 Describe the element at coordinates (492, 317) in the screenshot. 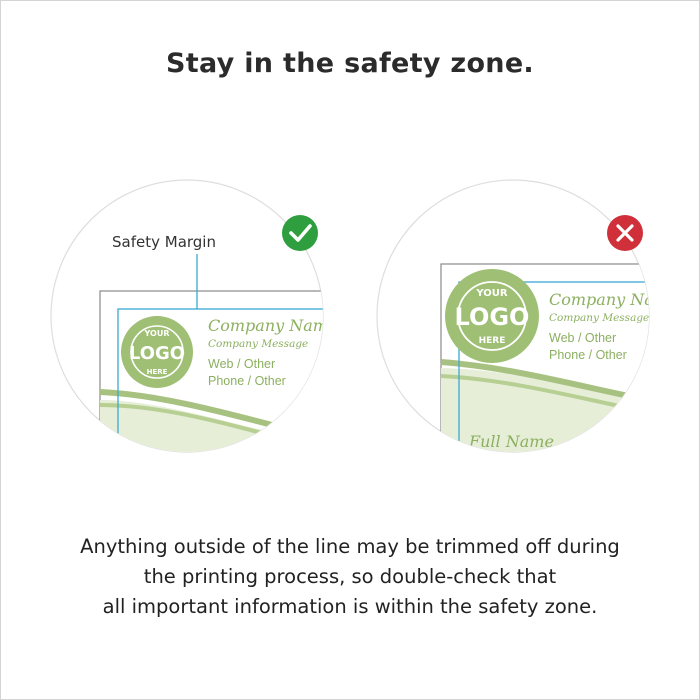

I see `logo-main-text-right: LOGO` at that location.